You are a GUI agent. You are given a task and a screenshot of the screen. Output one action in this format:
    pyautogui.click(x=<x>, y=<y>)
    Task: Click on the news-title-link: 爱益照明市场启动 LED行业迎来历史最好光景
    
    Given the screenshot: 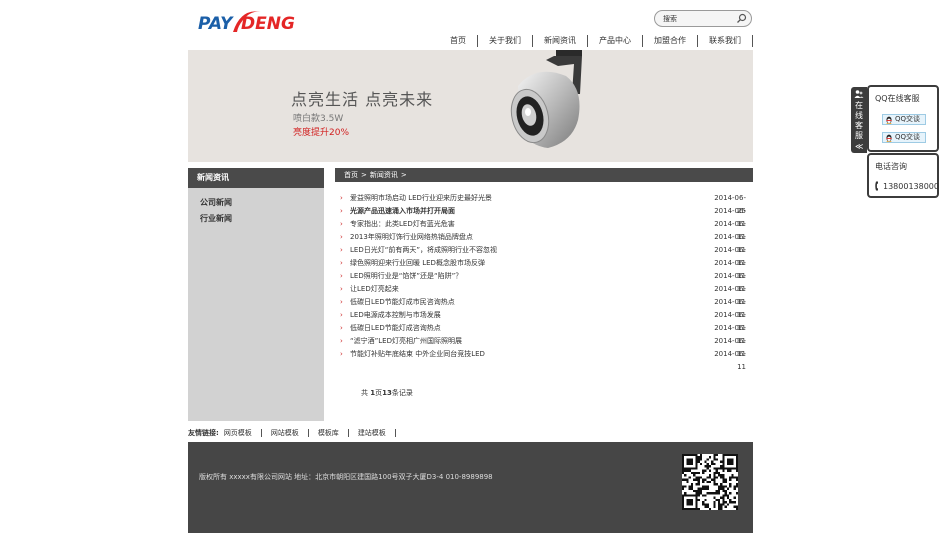 What is the action you would take?
    pyautogui.click(x=528, y=198)
    